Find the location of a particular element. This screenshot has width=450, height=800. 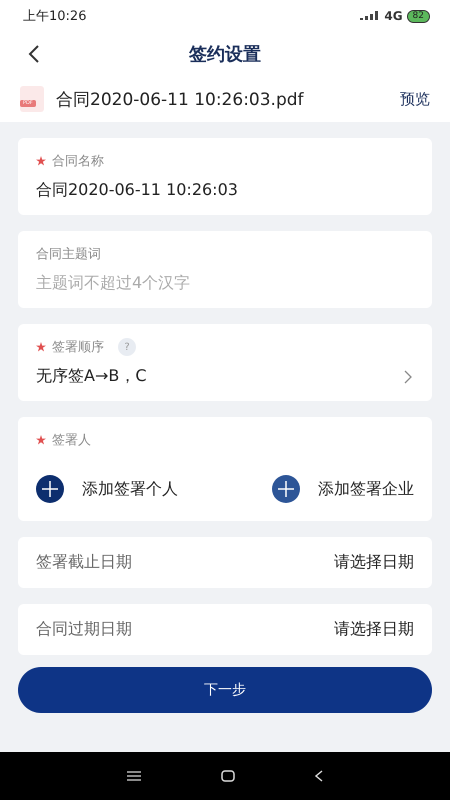

next-button: 下一步 is located at coordinates (225, 690).